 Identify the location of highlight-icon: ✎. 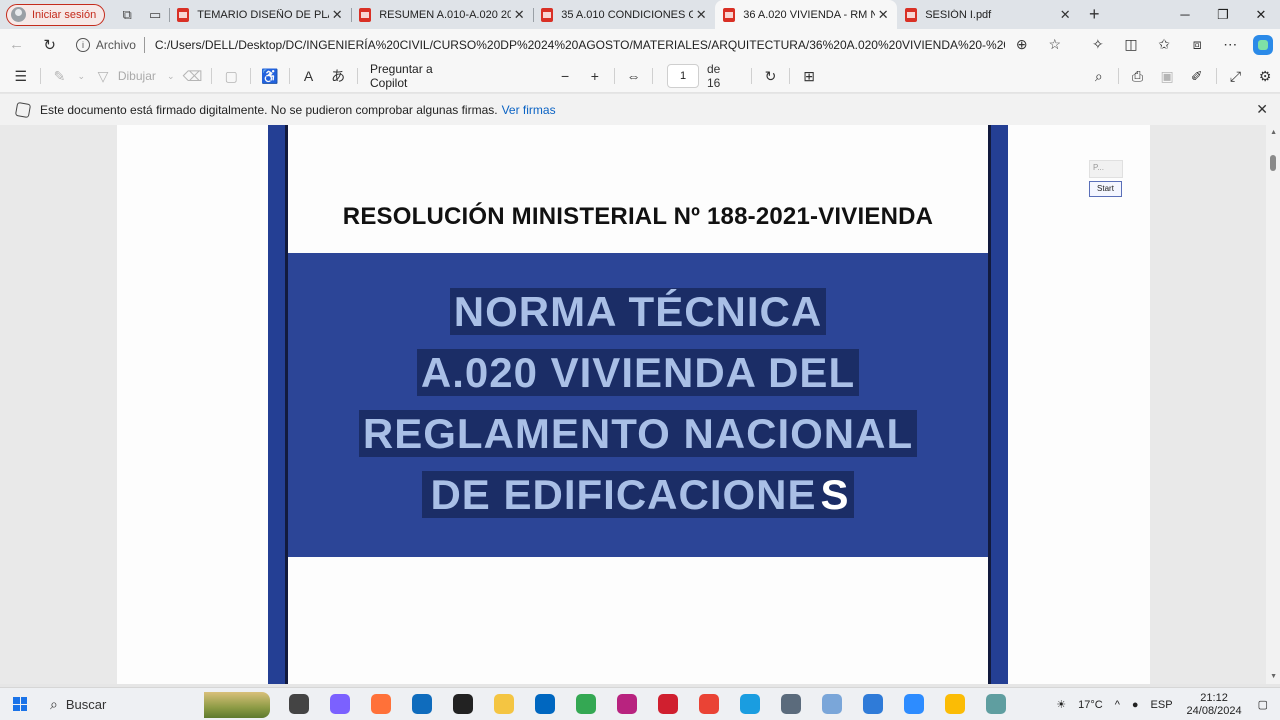
(60, 76).